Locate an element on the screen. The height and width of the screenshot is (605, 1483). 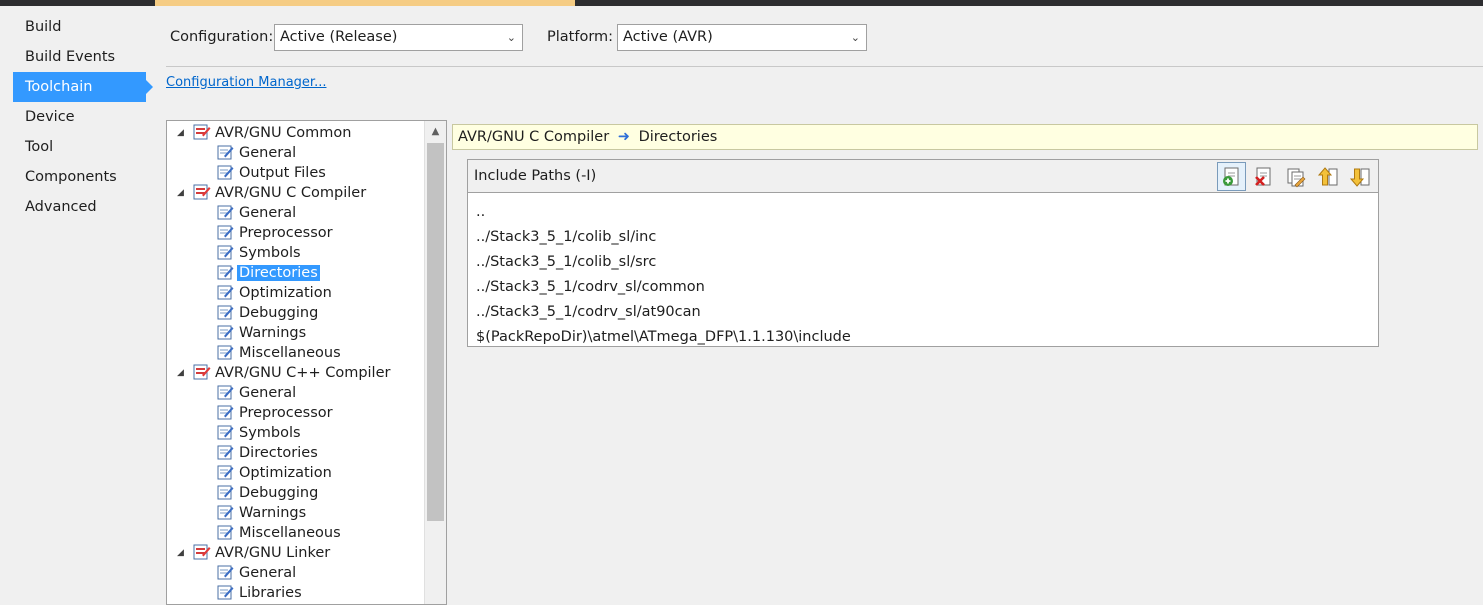
breadcrumb-parent: AVR/GNU C Compiler is located at coordinates (534, 137).